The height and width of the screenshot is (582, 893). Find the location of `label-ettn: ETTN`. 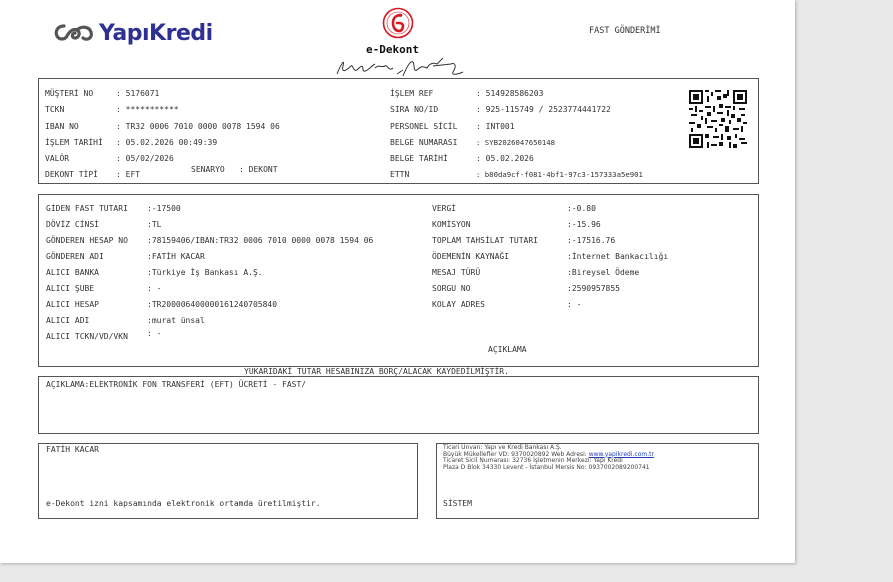

label-ettn: ETTN is located at coordinates (400, 175).